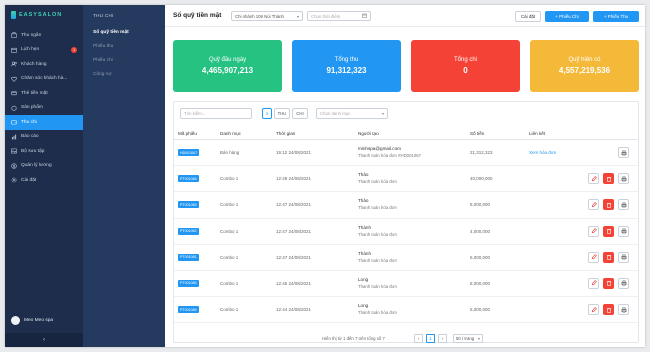 This screenshot has height=352, width=650. What do you see at coordinates (36, 166) in the screenshot?
I see `sidebar-item-label: Quản lý lương` at bounding box center [36, 166].